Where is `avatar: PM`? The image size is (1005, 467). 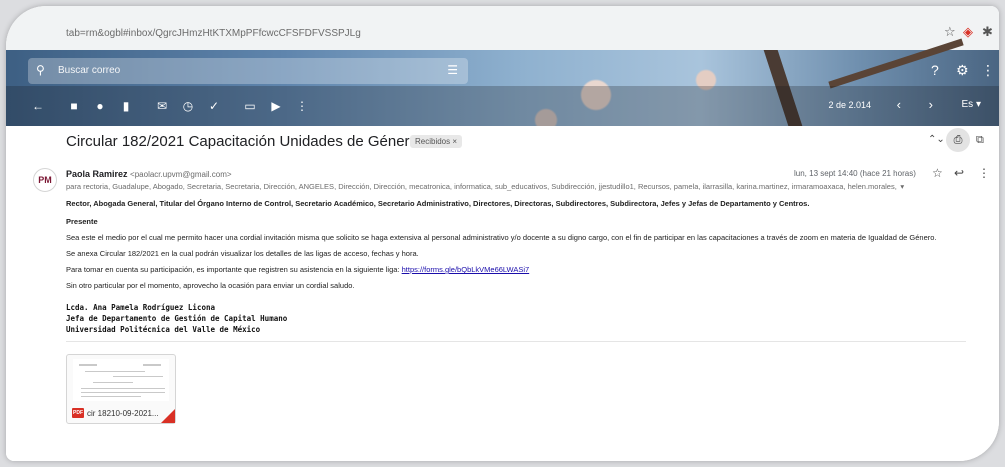
avatar: PM is located at coordinates (45, 180).